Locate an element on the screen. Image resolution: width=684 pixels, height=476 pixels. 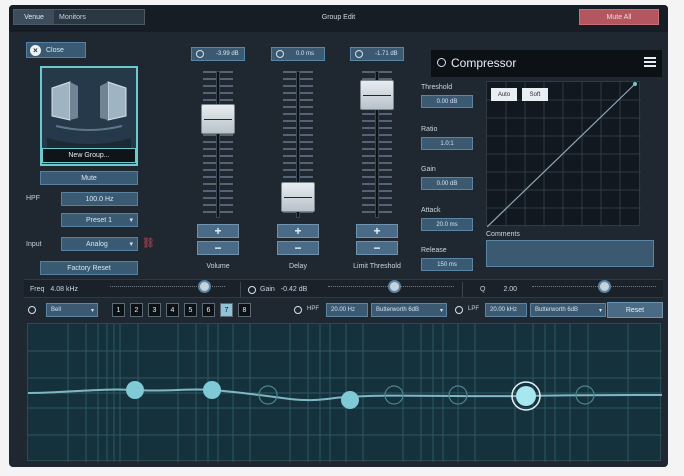
eq-hpf-filter-select: Butterworth 6dB ▾ is located at coordinates (409, 310).